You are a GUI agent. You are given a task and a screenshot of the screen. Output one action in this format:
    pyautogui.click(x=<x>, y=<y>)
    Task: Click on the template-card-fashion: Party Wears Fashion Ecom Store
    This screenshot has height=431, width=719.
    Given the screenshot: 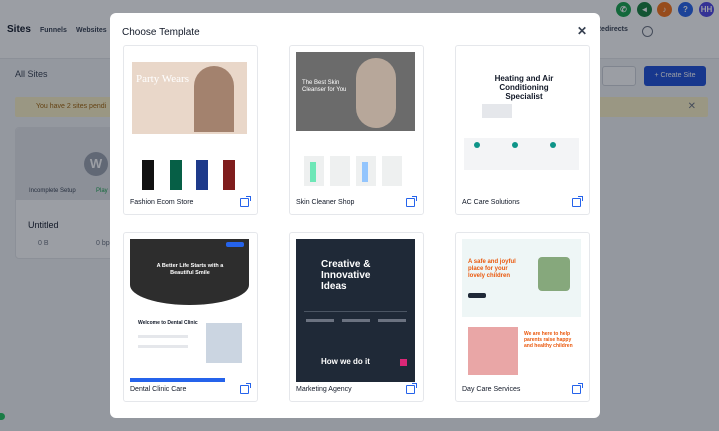 What is the action you would take?
    pyautogui.click(x=190, y=130)
    